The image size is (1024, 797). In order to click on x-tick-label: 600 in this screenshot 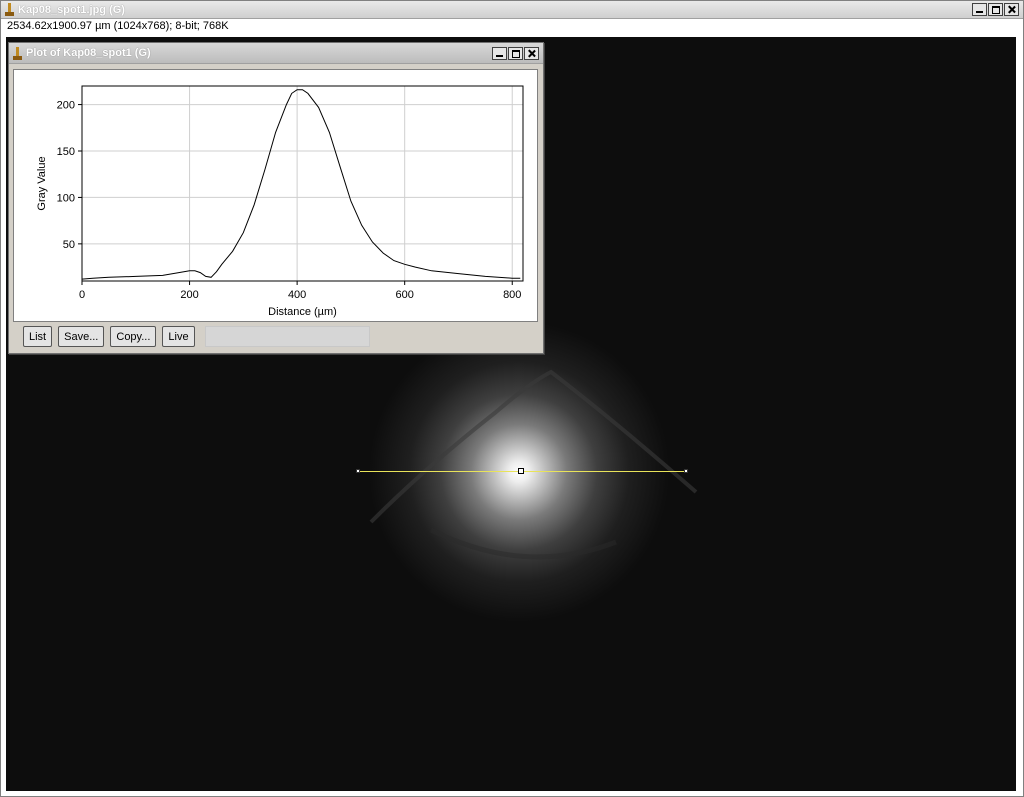, I will do `click(405, 295)`.